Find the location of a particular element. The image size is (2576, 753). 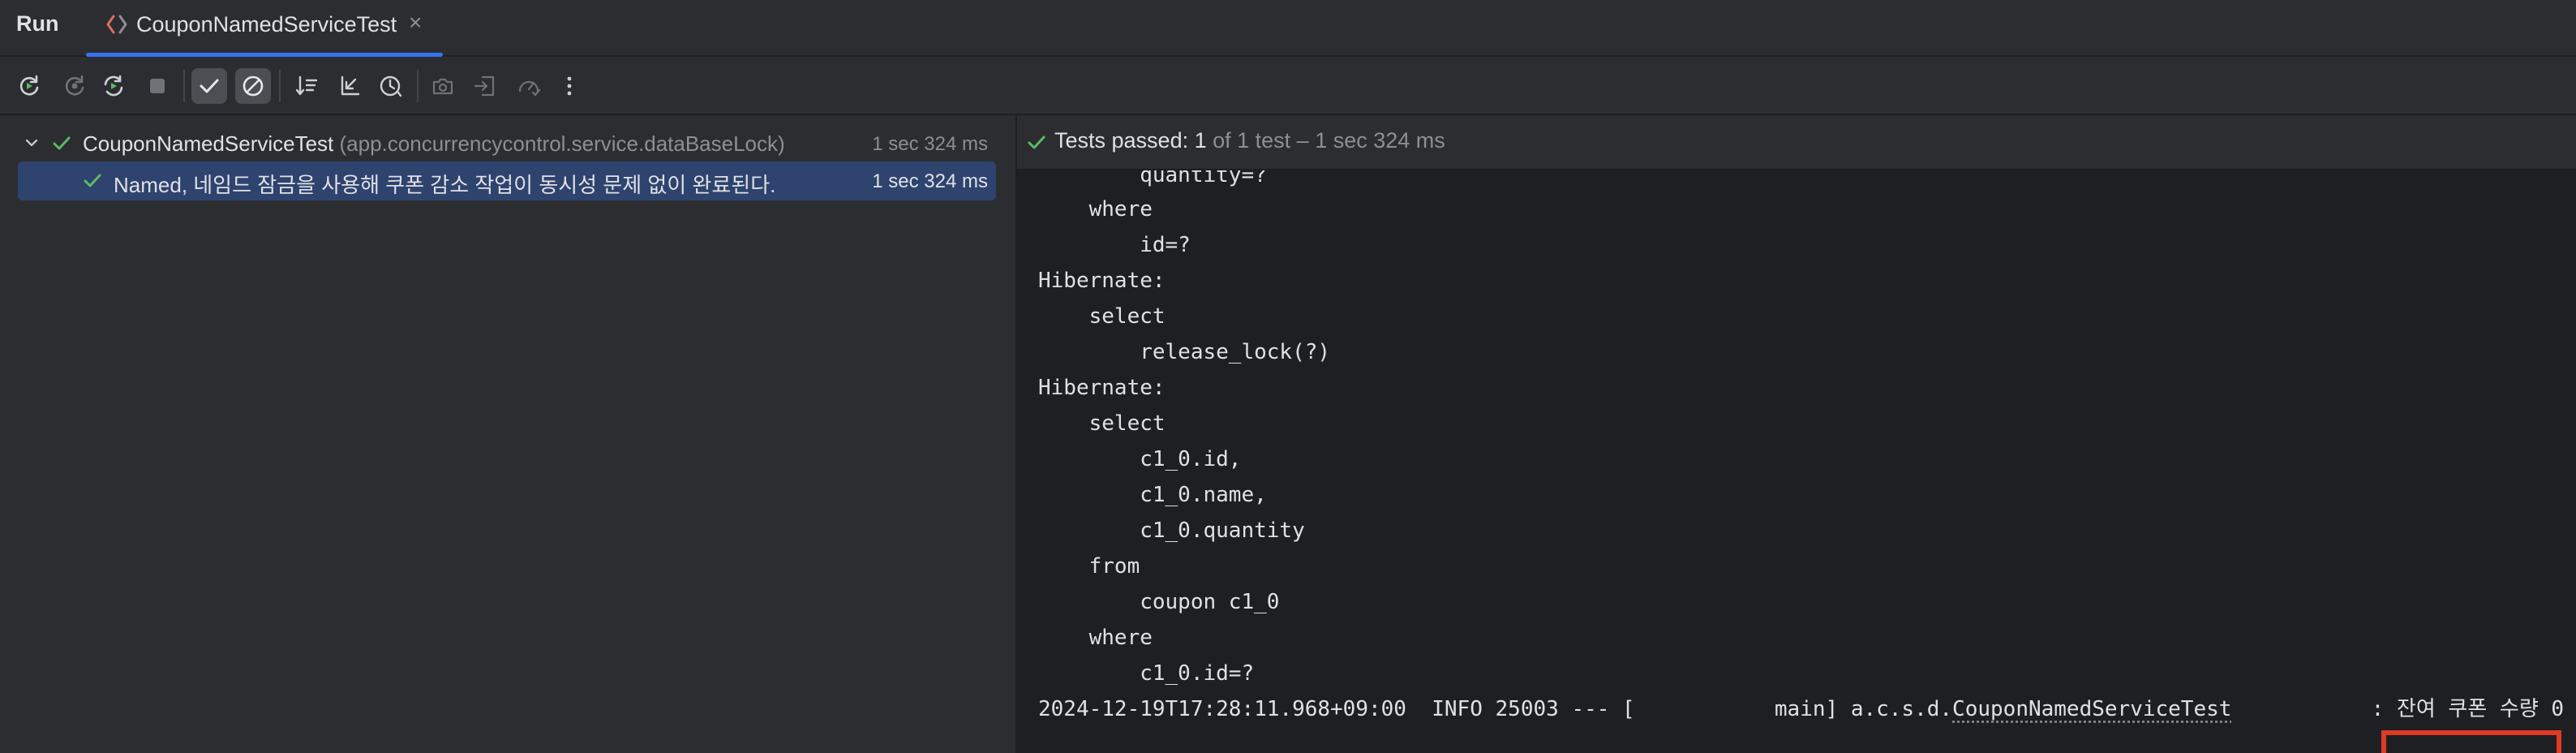

rerun-failed-button is located at coordinates (74, 86).